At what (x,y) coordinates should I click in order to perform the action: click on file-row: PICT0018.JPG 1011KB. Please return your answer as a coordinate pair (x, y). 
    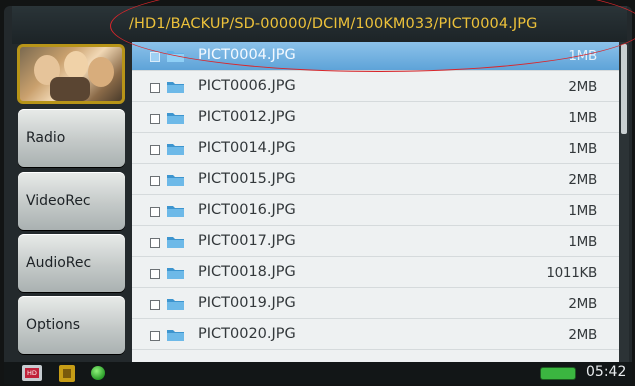
    Looking at the image, I should click on (375, 273).